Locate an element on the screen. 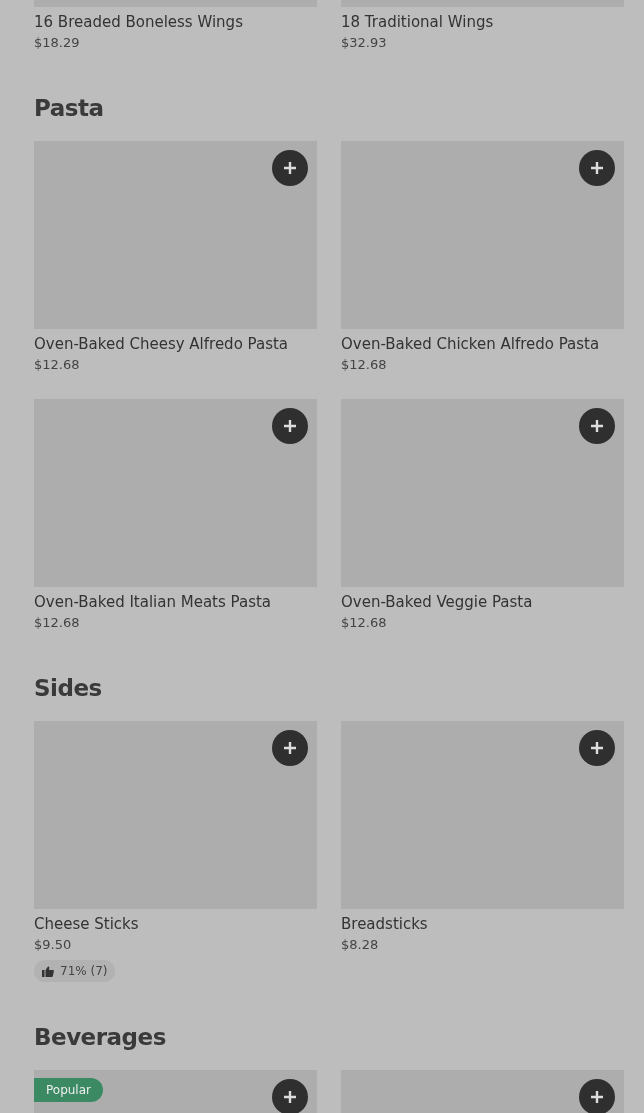 Image resolution: width=644 pixels, height=1113 pixels. rating-text: 71% (7) is located at coordinates (84, 971).